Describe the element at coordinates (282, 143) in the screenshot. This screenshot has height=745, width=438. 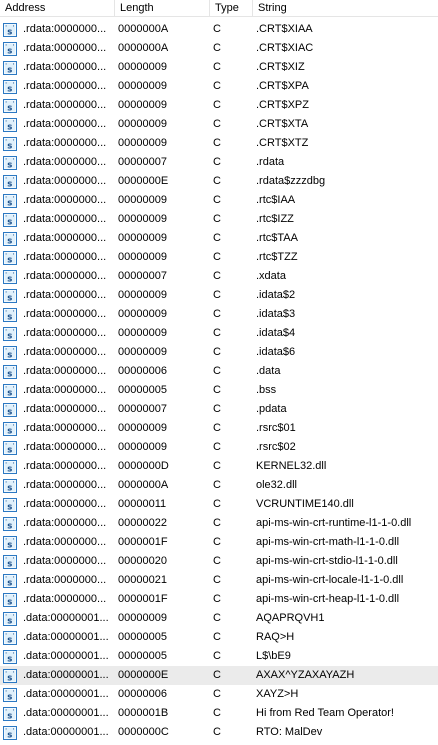
I see `string-cell: .CRT$XTZ` at that location.